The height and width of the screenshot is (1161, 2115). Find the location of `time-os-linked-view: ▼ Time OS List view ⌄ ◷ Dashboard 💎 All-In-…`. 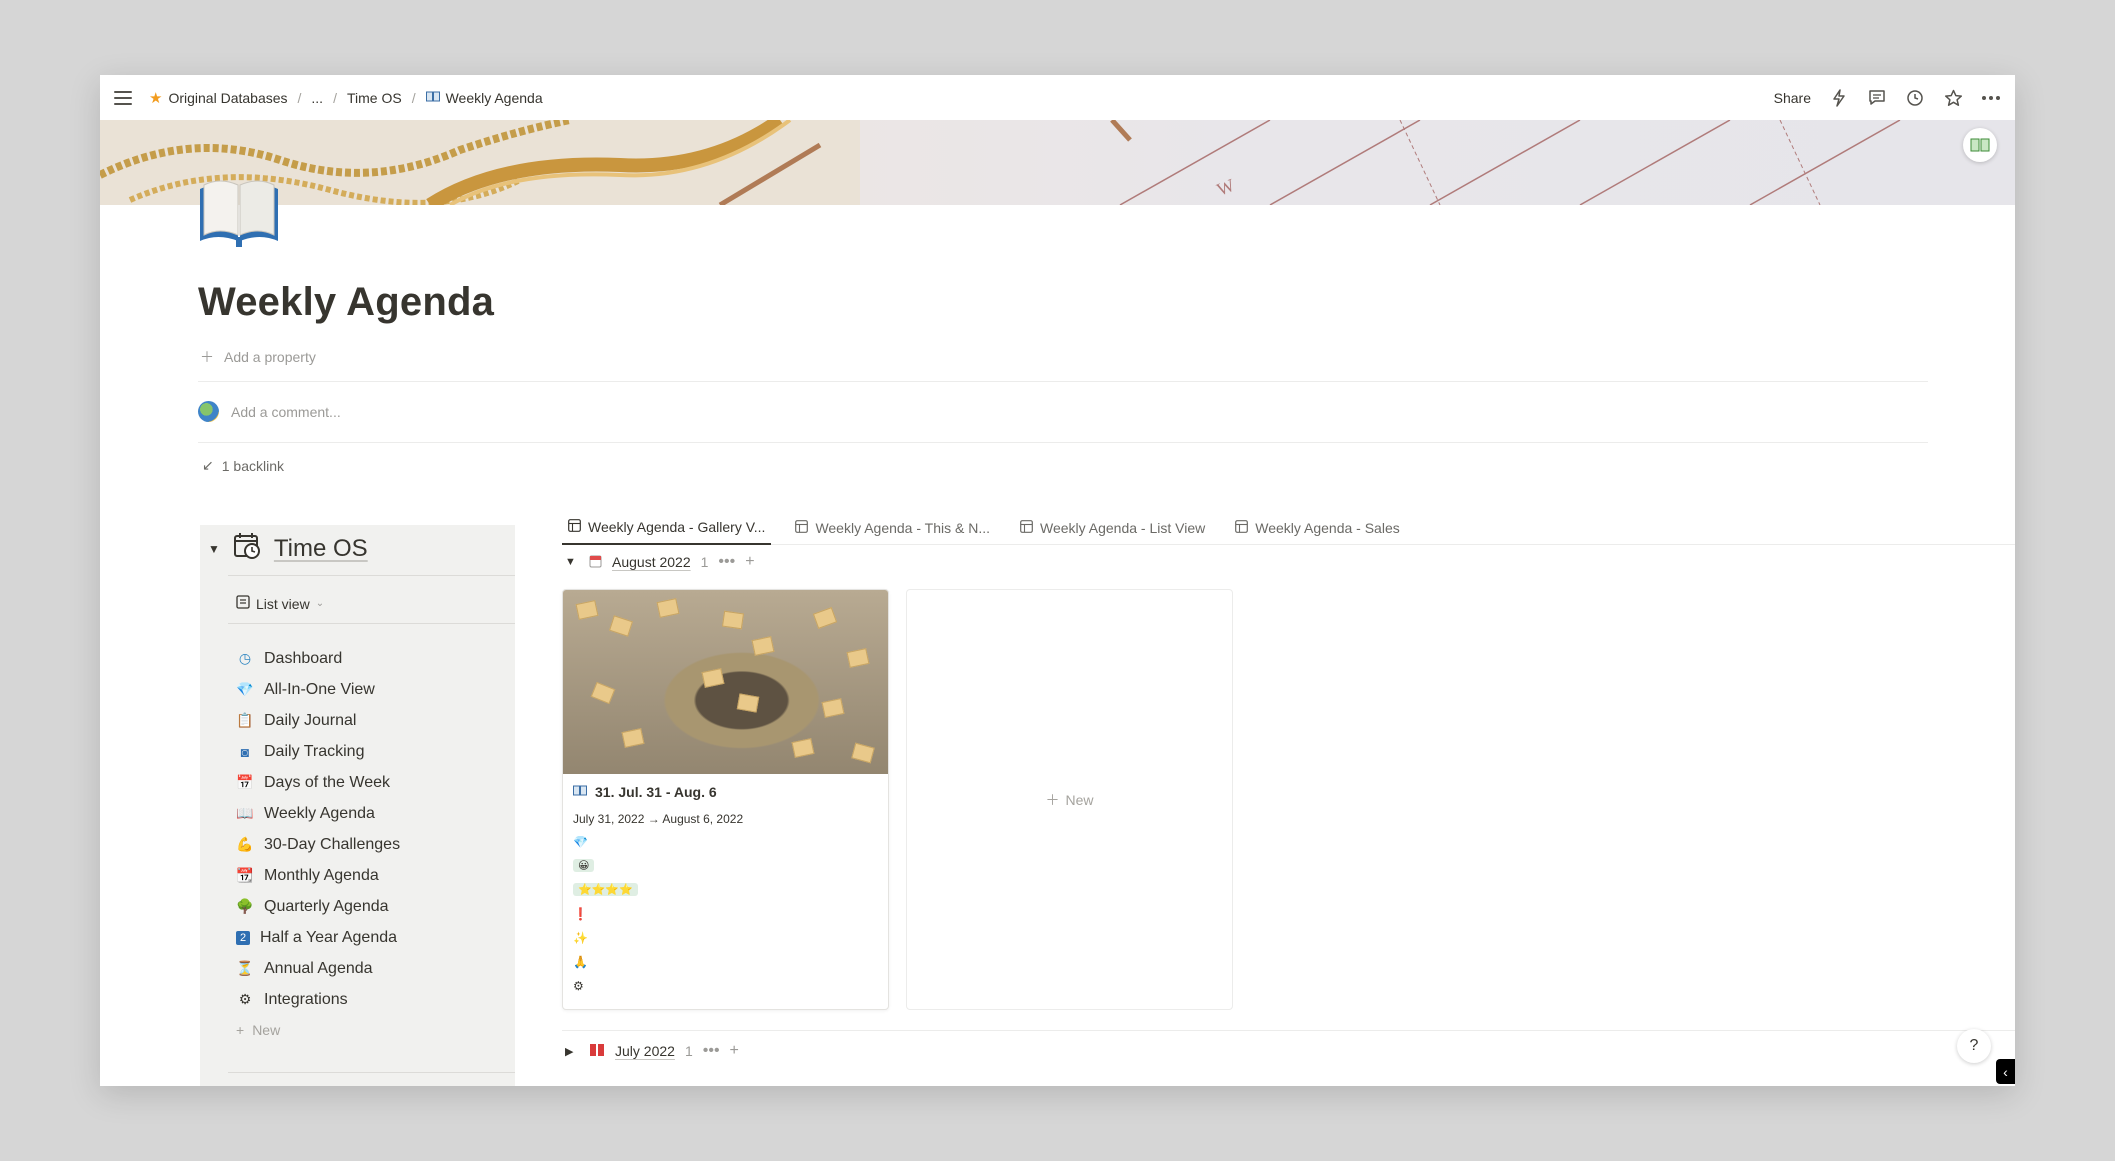

time-os-linked-view: ▼ Time OS List view ⌄ ◷ Dashboard 💎 All-In-… is located at coordinates (357, 805).